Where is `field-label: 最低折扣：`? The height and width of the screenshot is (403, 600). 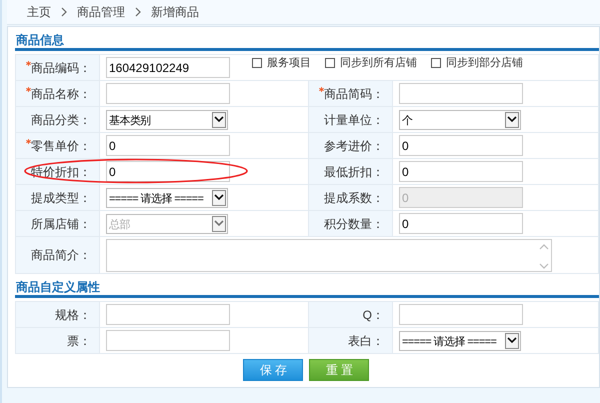 field-label: 最低折扣： is located at coordinates (354, 171).